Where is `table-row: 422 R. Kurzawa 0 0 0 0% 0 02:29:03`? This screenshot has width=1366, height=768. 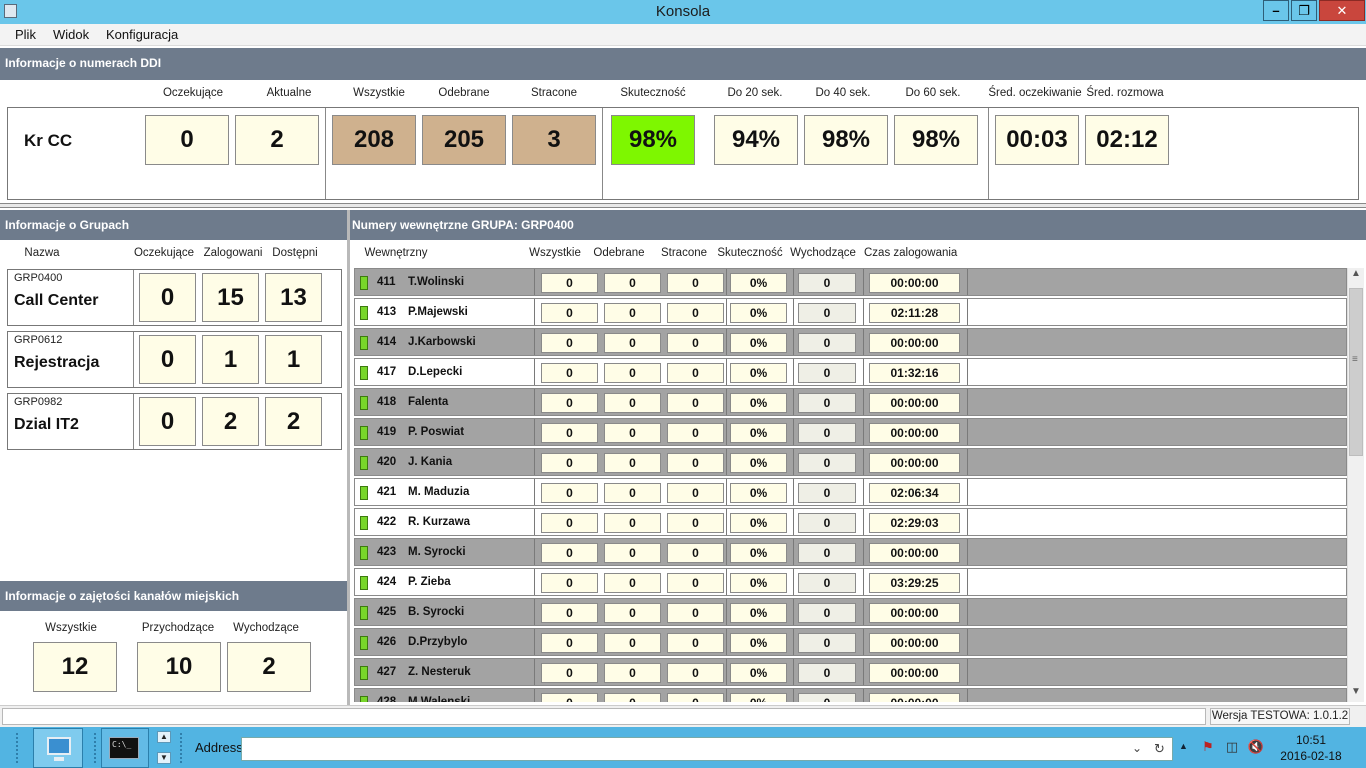
table-row: 422 R. Kurzawa 0 0 0 0% 0 02:29:03 is located at coordinates (850, 522).